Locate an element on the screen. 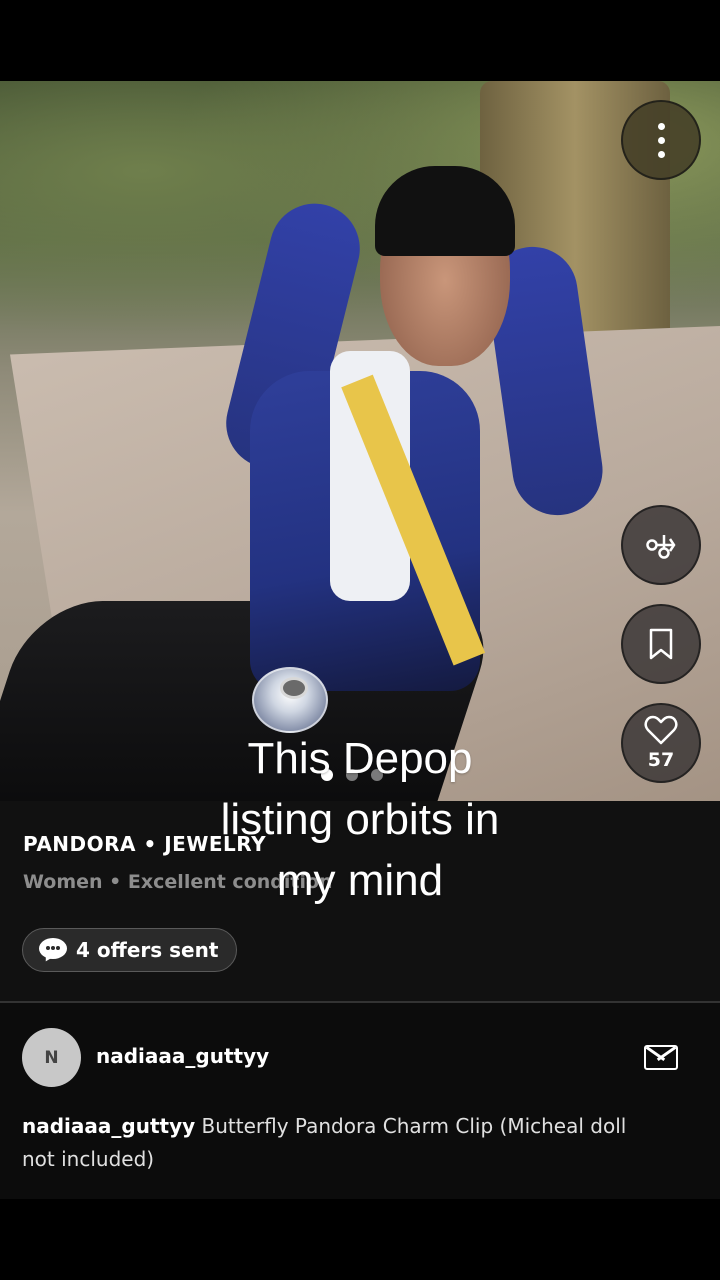  more-vertical-icon is located at coordinates (661, 140).